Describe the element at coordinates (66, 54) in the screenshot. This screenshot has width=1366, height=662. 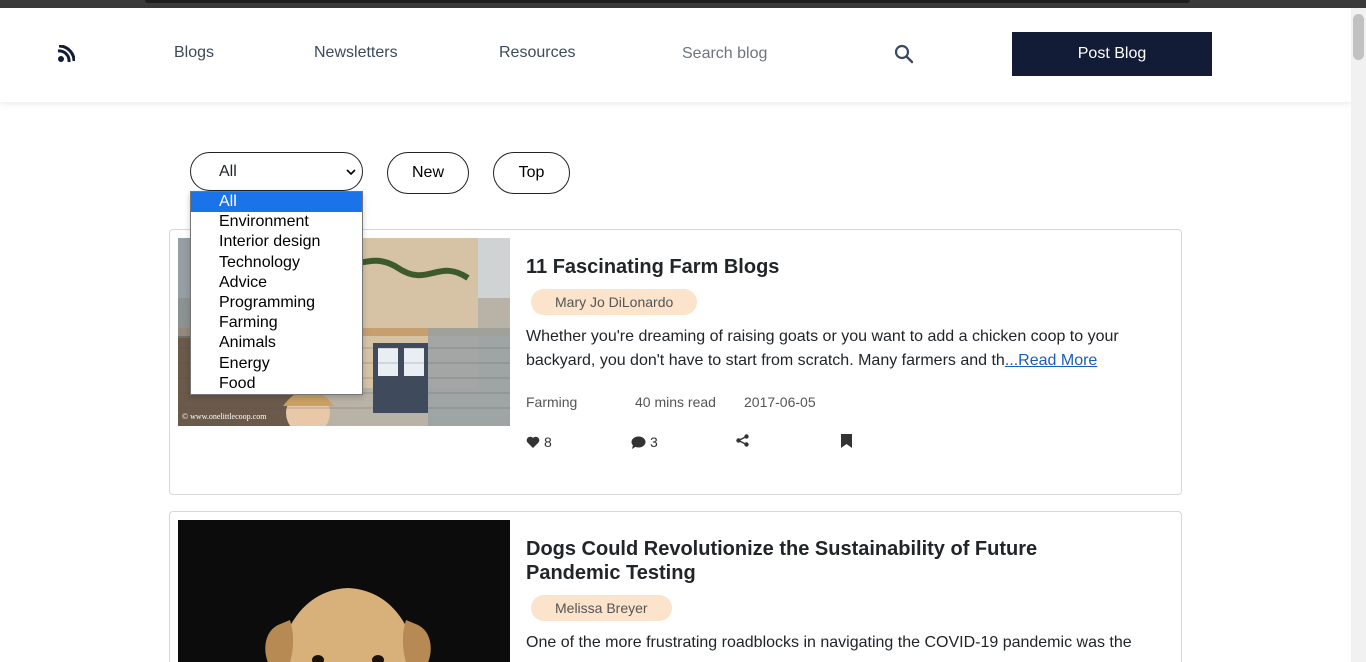
I see `logo-icon` at that location.